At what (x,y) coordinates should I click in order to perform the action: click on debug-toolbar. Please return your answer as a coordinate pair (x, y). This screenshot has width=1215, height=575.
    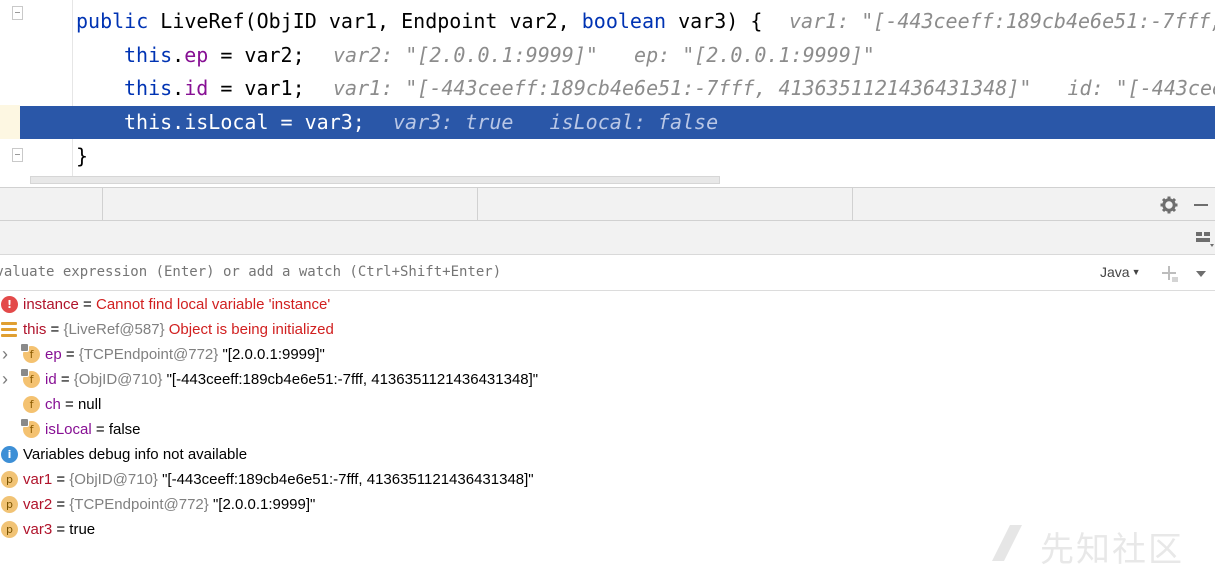
    Looking at the image, I should click on (607, 238).